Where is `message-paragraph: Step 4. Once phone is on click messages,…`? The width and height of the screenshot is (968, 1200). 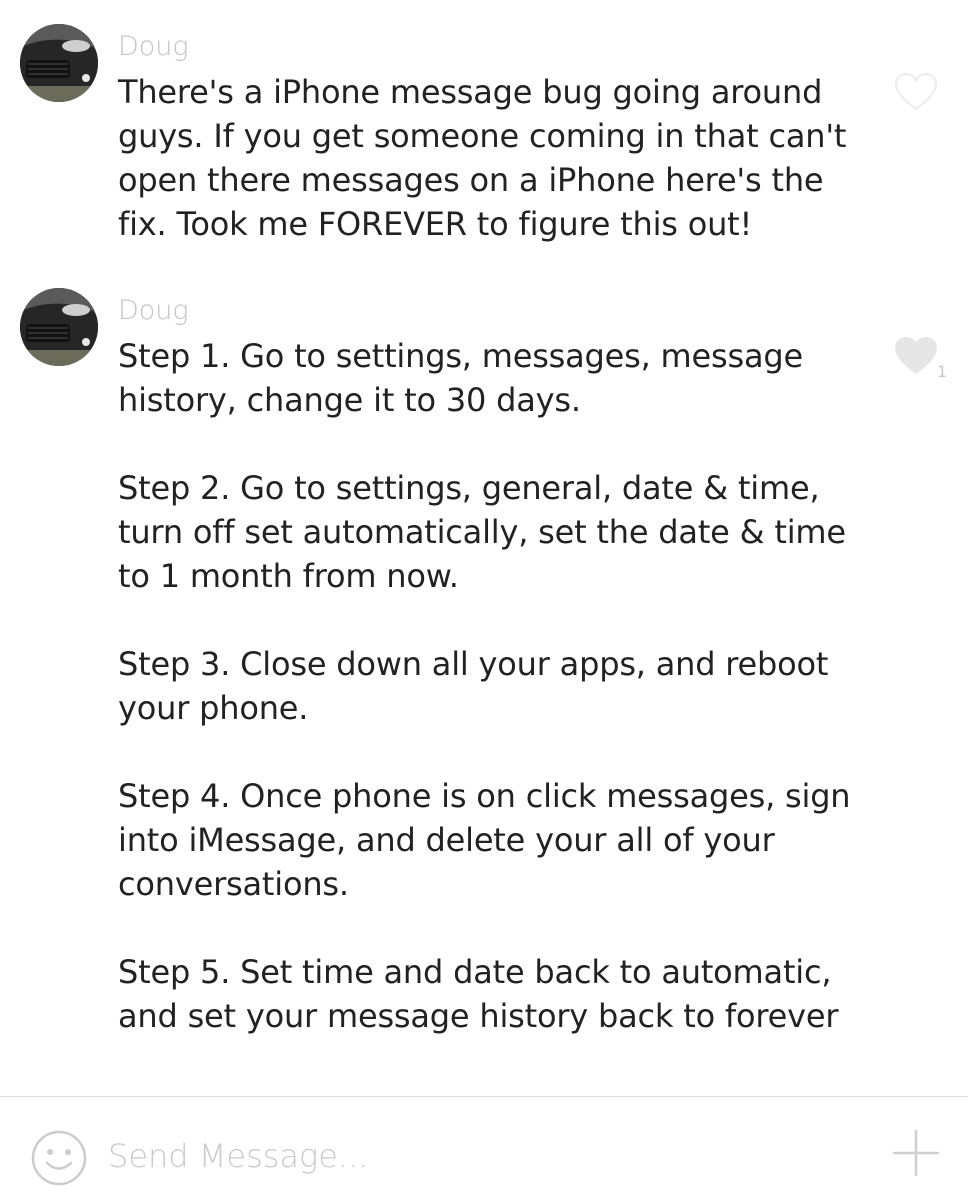 message-paragraph: Step 4. Once phone is on click messages,… is located at coordinates (484, 840).